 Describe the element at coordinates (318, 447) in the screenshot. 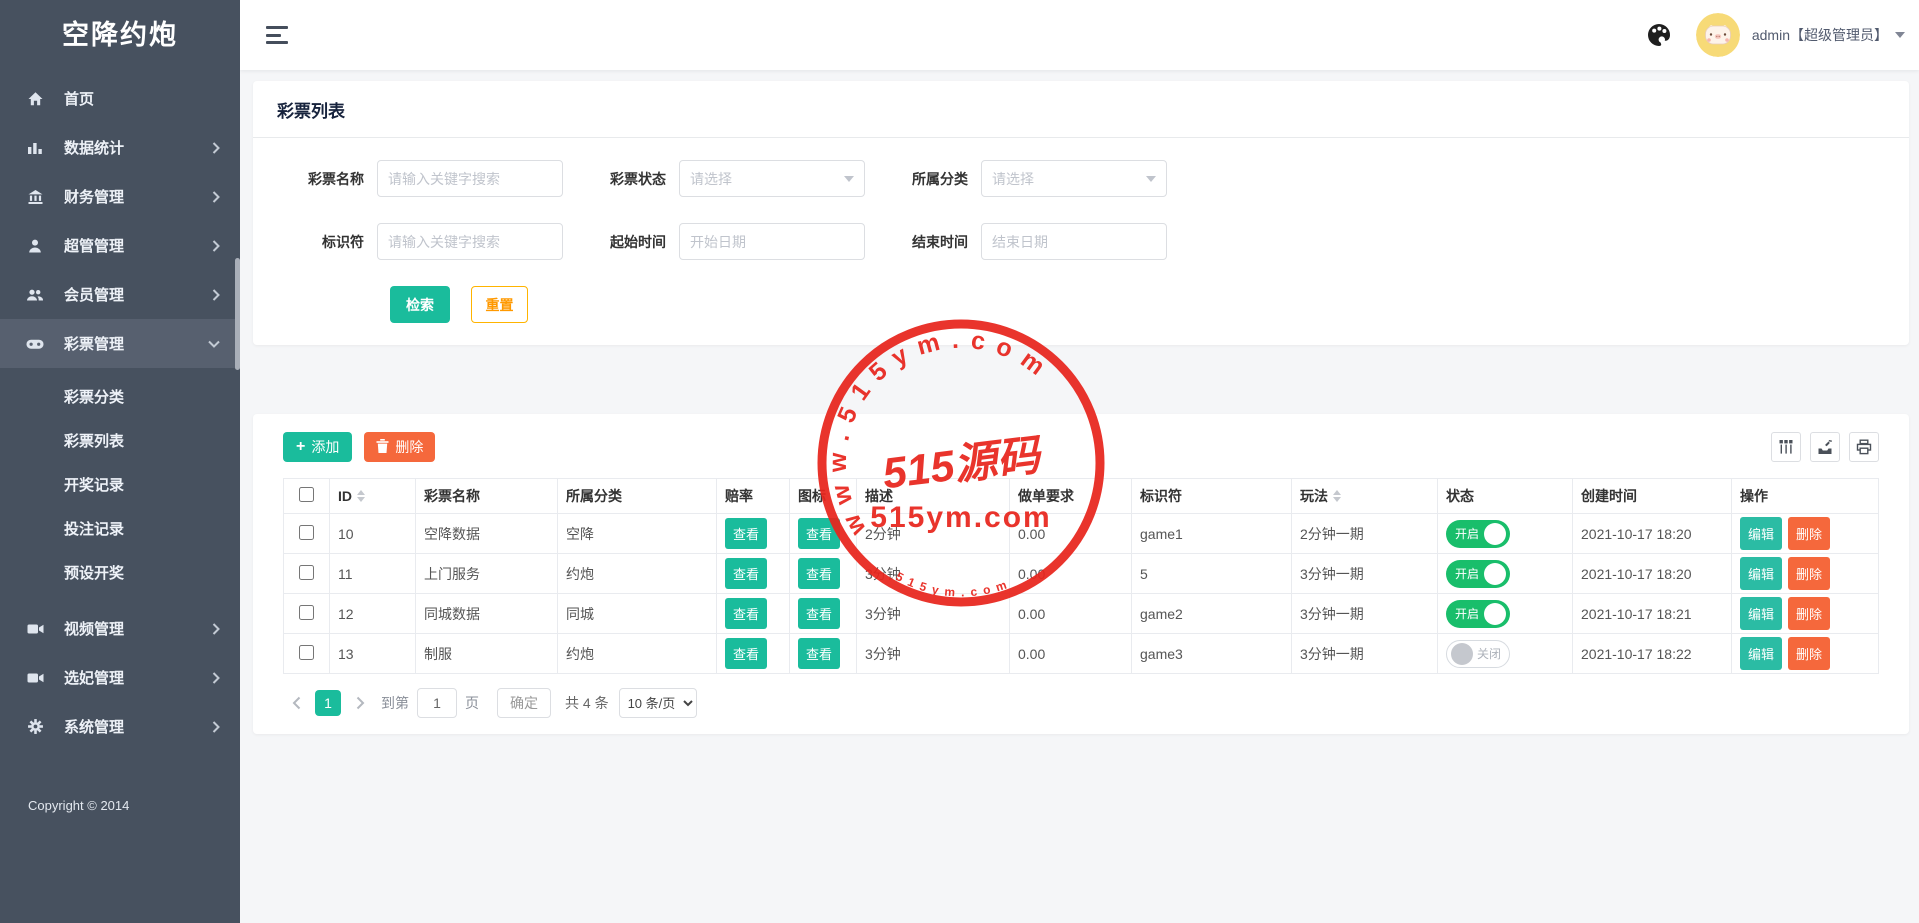

I see `add-button: + 添加` at that location.